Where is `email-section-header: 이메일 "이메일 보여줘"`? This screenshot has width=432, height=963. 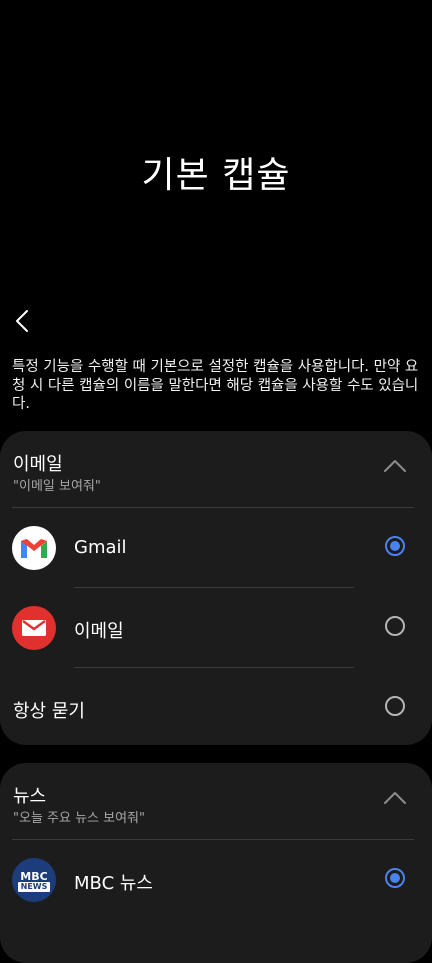
email-section-header: 이메일 "이메일 보여줘" is located at coordinates (216, 469).